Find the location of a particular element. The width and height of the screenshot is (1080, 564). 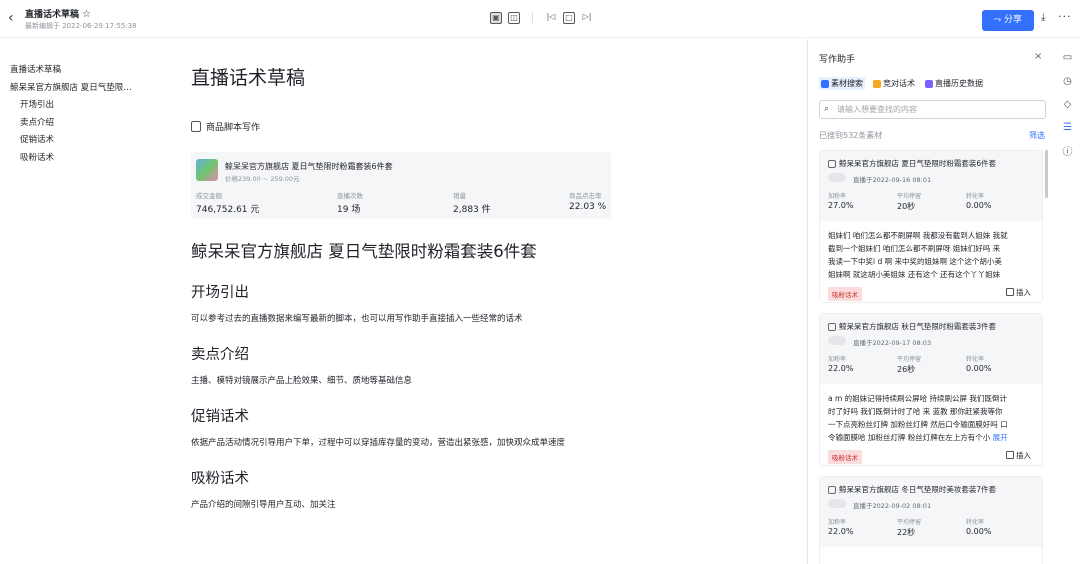

split-view-icon: ◫ is located at coordinates (514, 18).